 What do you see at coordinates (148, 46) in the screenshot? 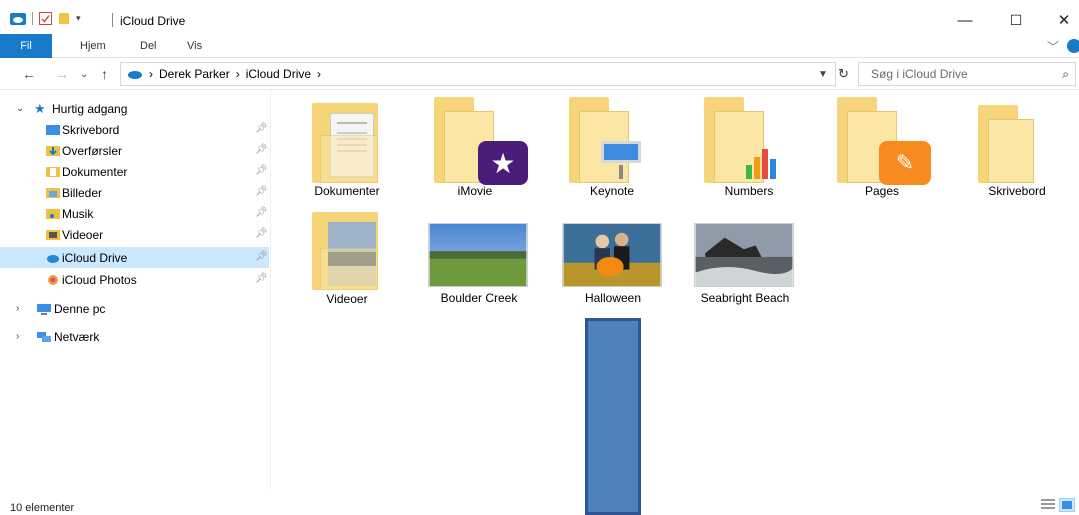
I see `tab-share: Del` at bounding box center [148, 46].